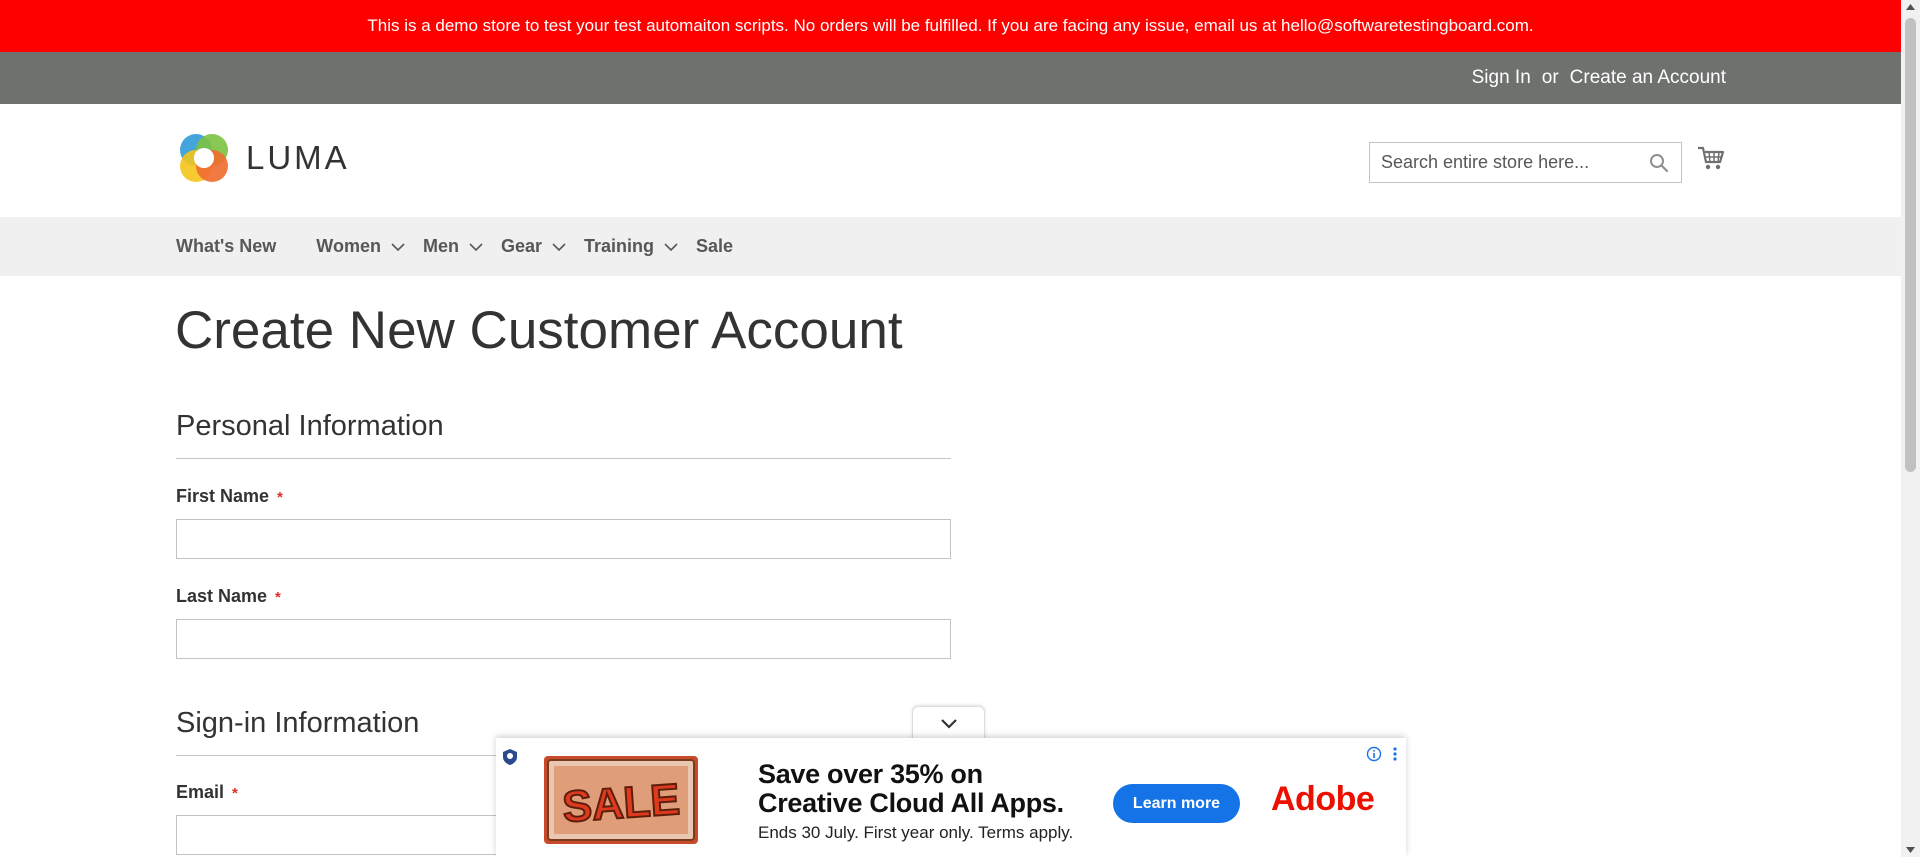  I want to click on more-options-icon, so click(1395, 754).